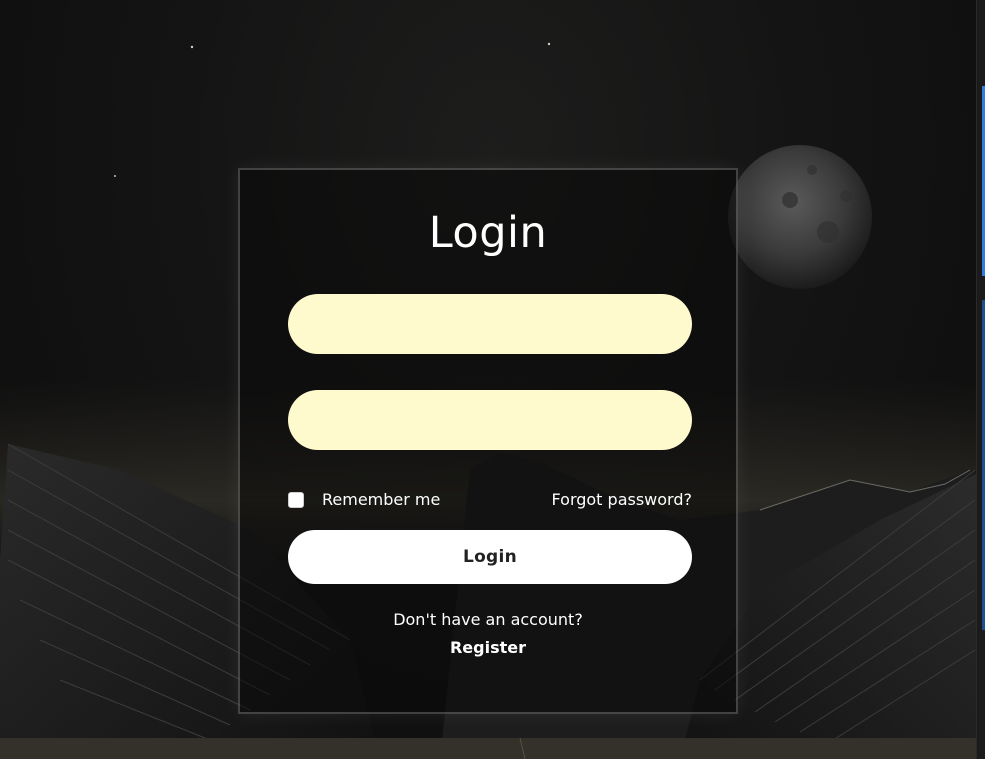 The image size is (985, 759). I want to click on checkbox-icon, so click(296, 499).